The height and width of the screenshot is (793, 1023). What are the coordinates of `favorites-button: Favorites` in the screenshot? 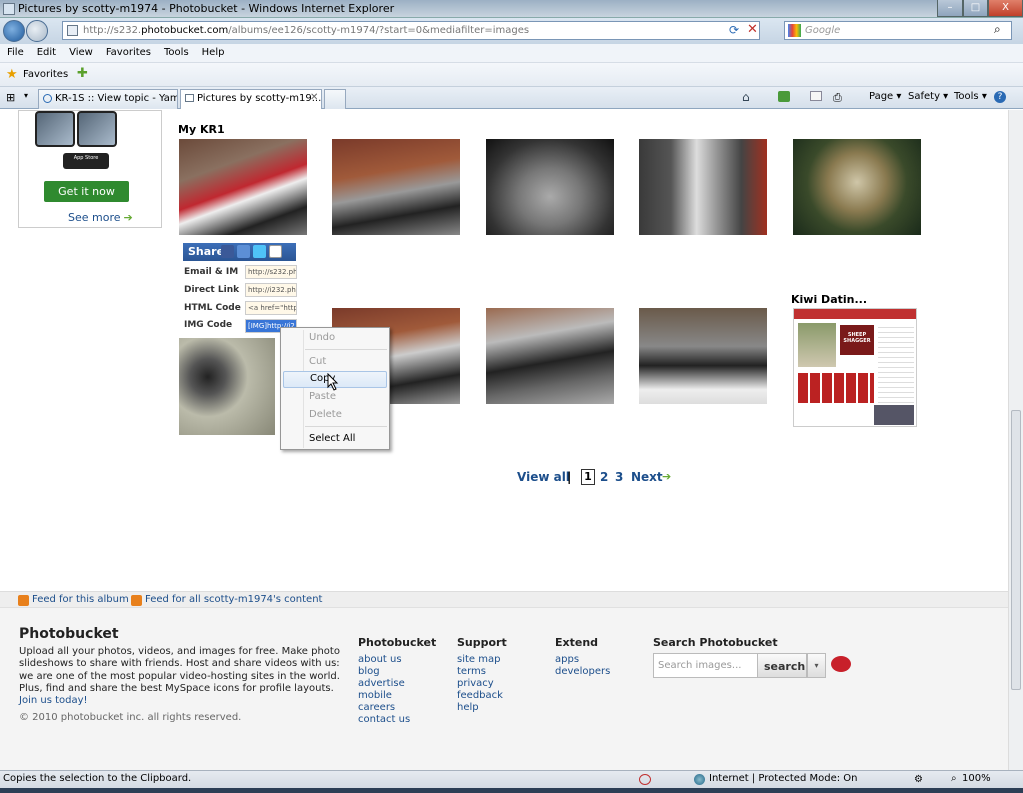 It's located at (45, 74).